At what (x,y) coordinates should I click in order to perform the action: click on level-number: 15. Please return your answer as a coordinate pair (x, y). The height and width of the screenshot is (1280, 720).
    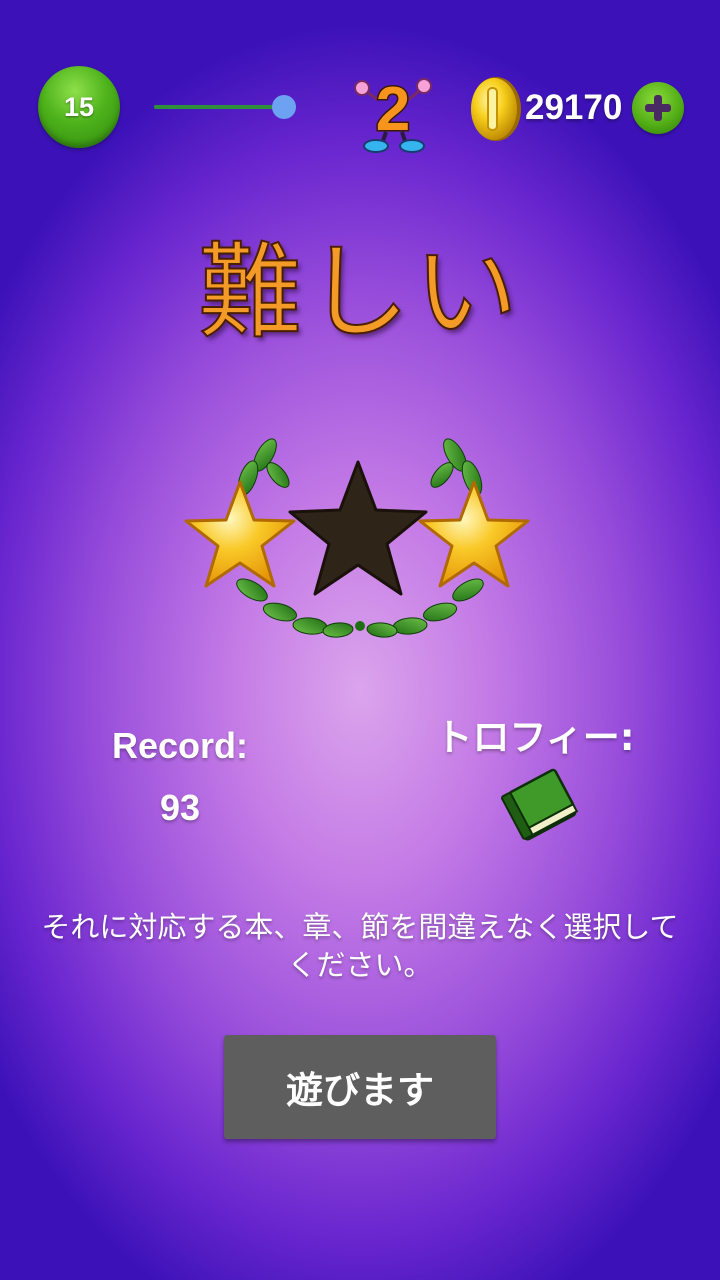
    Looking at the image, I should click on (79, 106).